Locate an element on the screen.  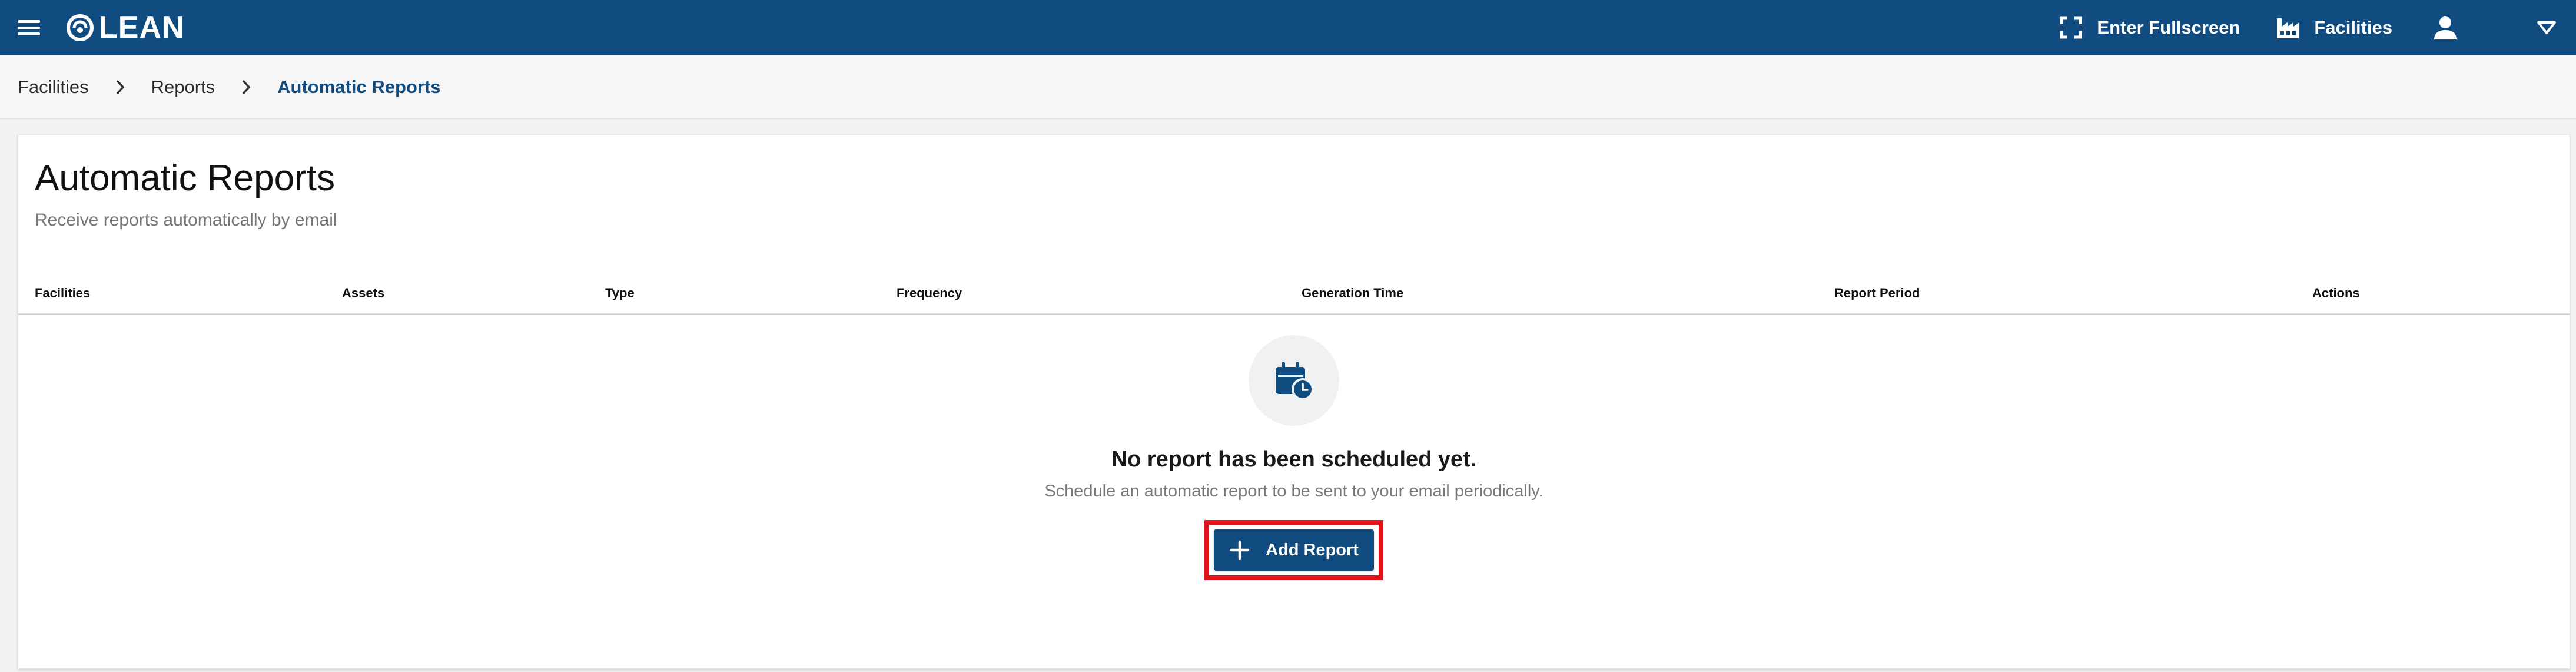
column-header-assets: Assets is located at coordinates (363, 293).